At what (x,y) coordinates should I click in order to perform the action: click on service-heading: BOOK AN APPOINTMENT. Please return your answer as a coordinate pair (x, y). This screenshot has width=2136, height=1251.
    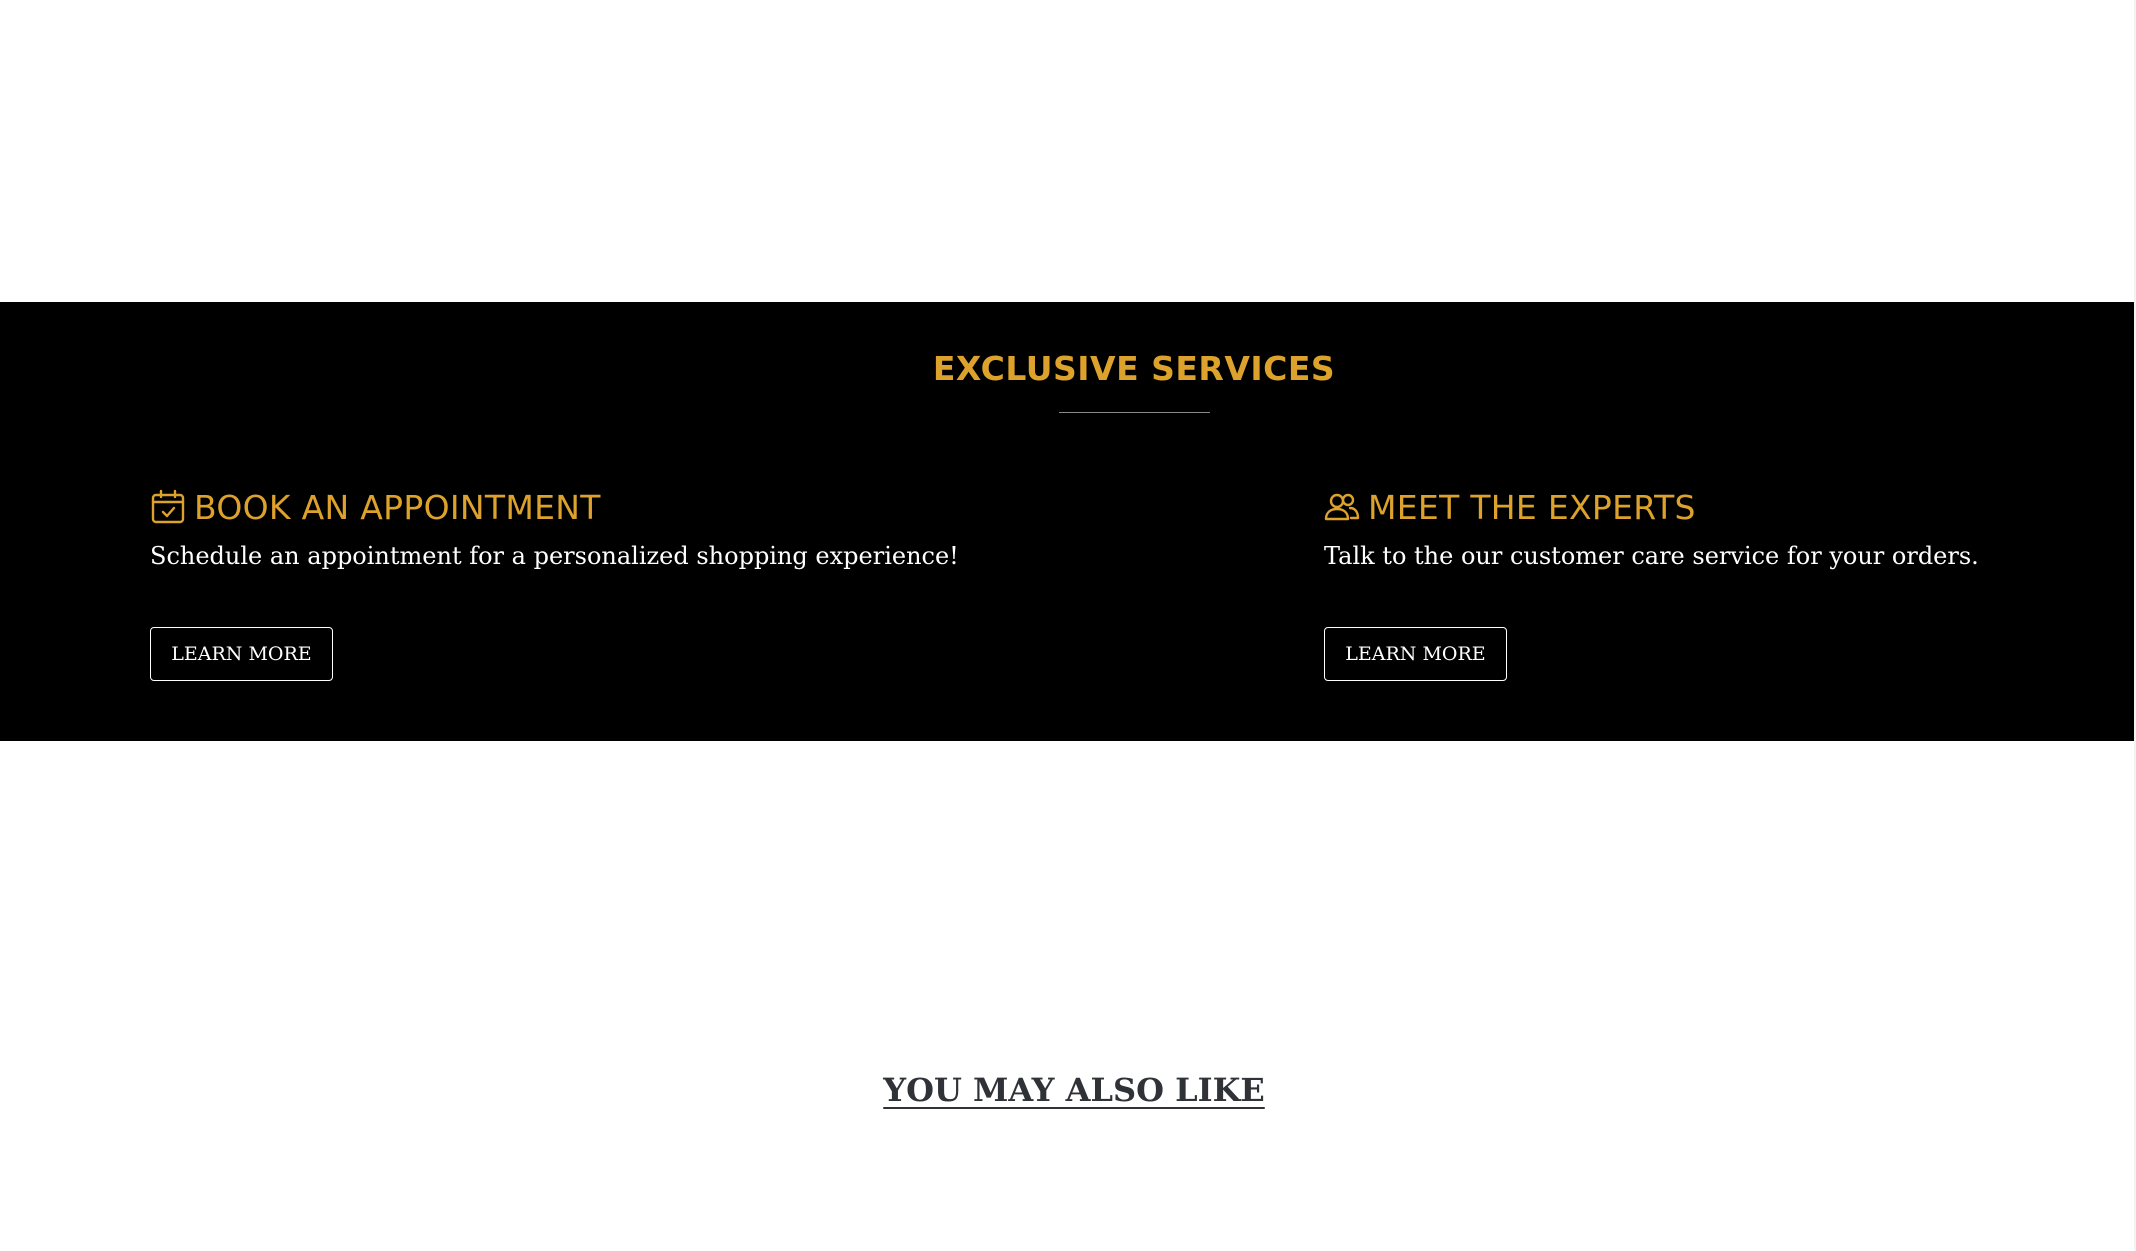
    Looking at the image, I should click on (554, 507).